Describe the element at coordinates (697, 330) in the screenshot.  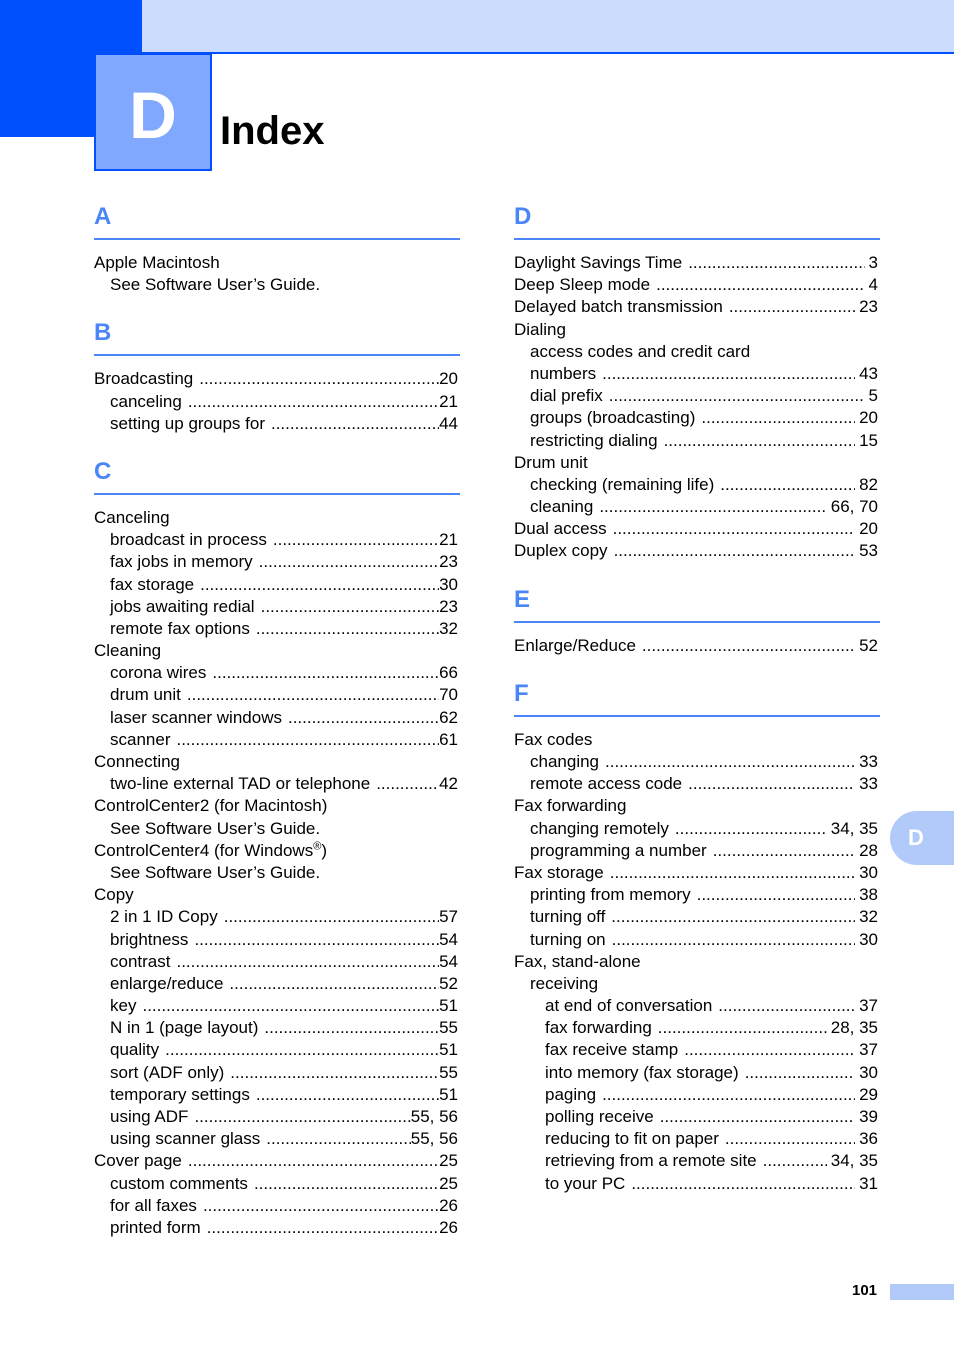
I see `index-entry: Dialing` at that location.